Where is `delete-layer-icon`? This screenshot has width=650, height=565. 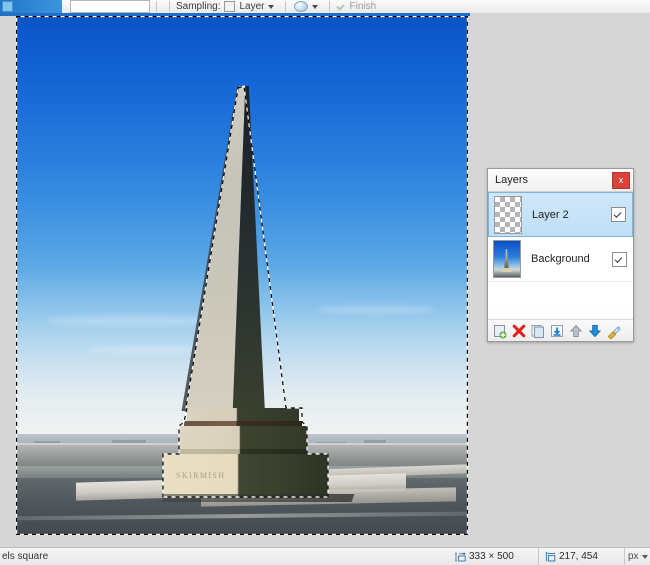
delete-layer-icon is located at coordinates (519, 331).